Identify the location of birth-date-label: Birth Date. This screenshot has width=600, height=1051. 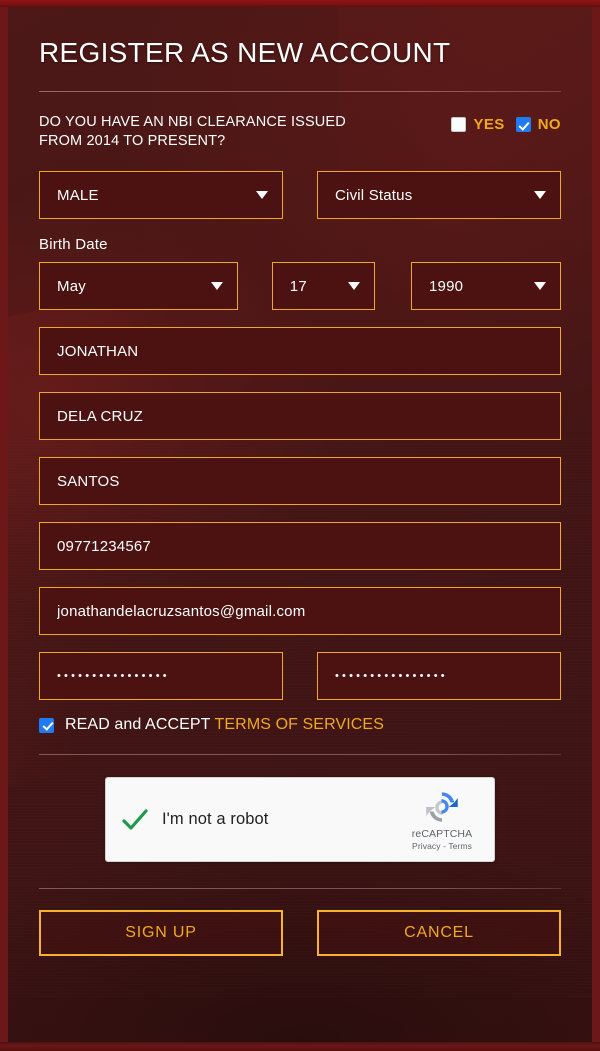
(73, 245).